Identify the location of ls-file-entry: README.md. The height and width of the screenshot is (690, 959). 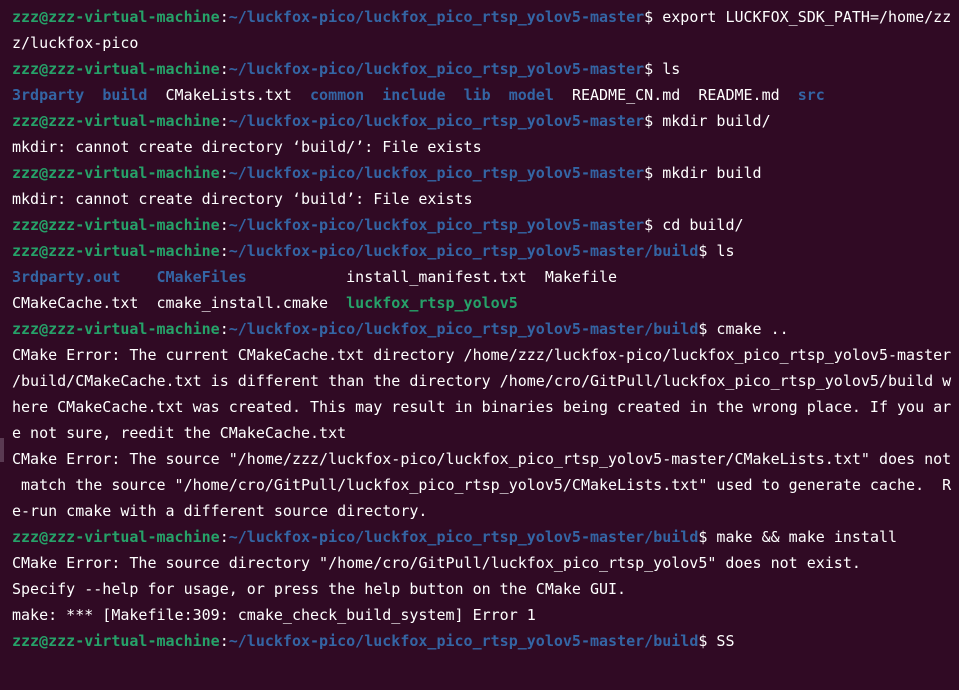
(739, 95).